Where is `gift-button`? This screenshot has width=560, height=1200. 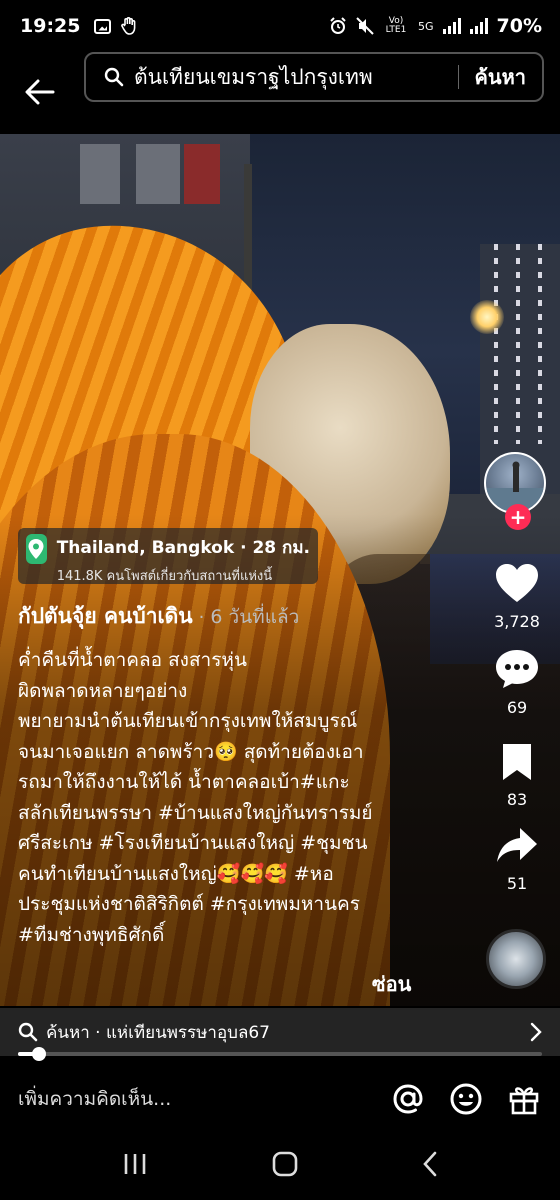 gift-button is located at coordinates (524, 1099).